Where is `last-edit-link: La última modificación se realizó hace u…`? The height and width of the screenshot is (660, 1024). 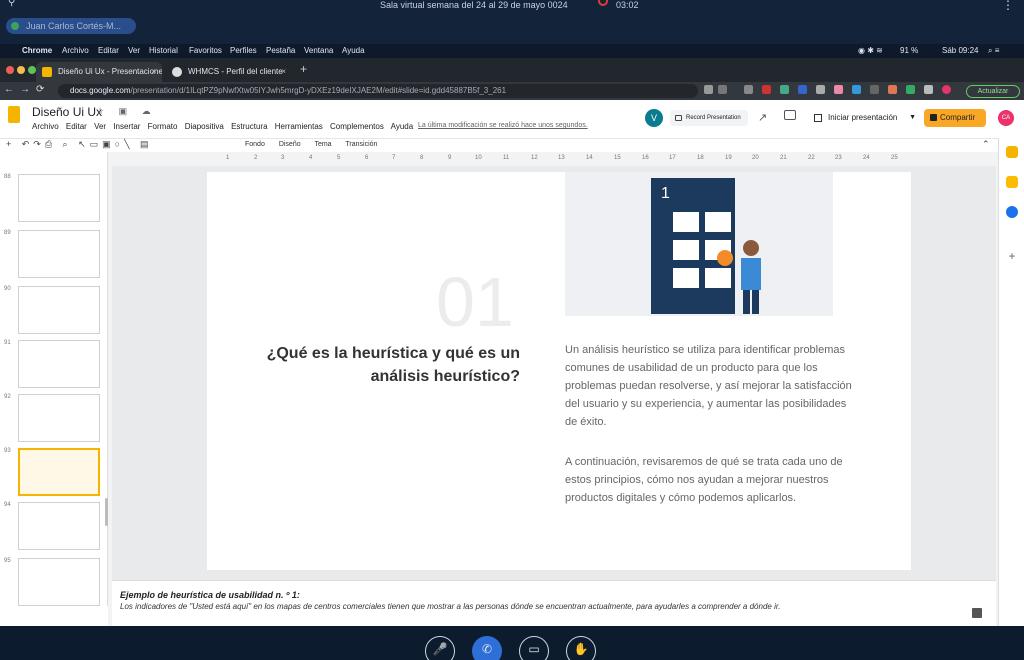 last-edit-link: La última modificación se realizó hace u… is located at coordinates (503, 125).